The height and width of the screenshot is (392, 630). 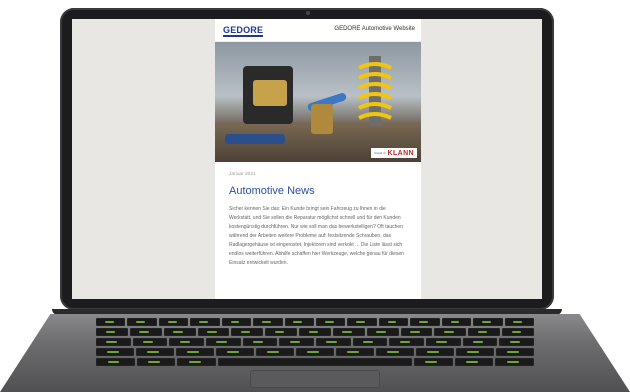 I want to click on hero-image: brand of KLANN, so click(x=318, y=102).